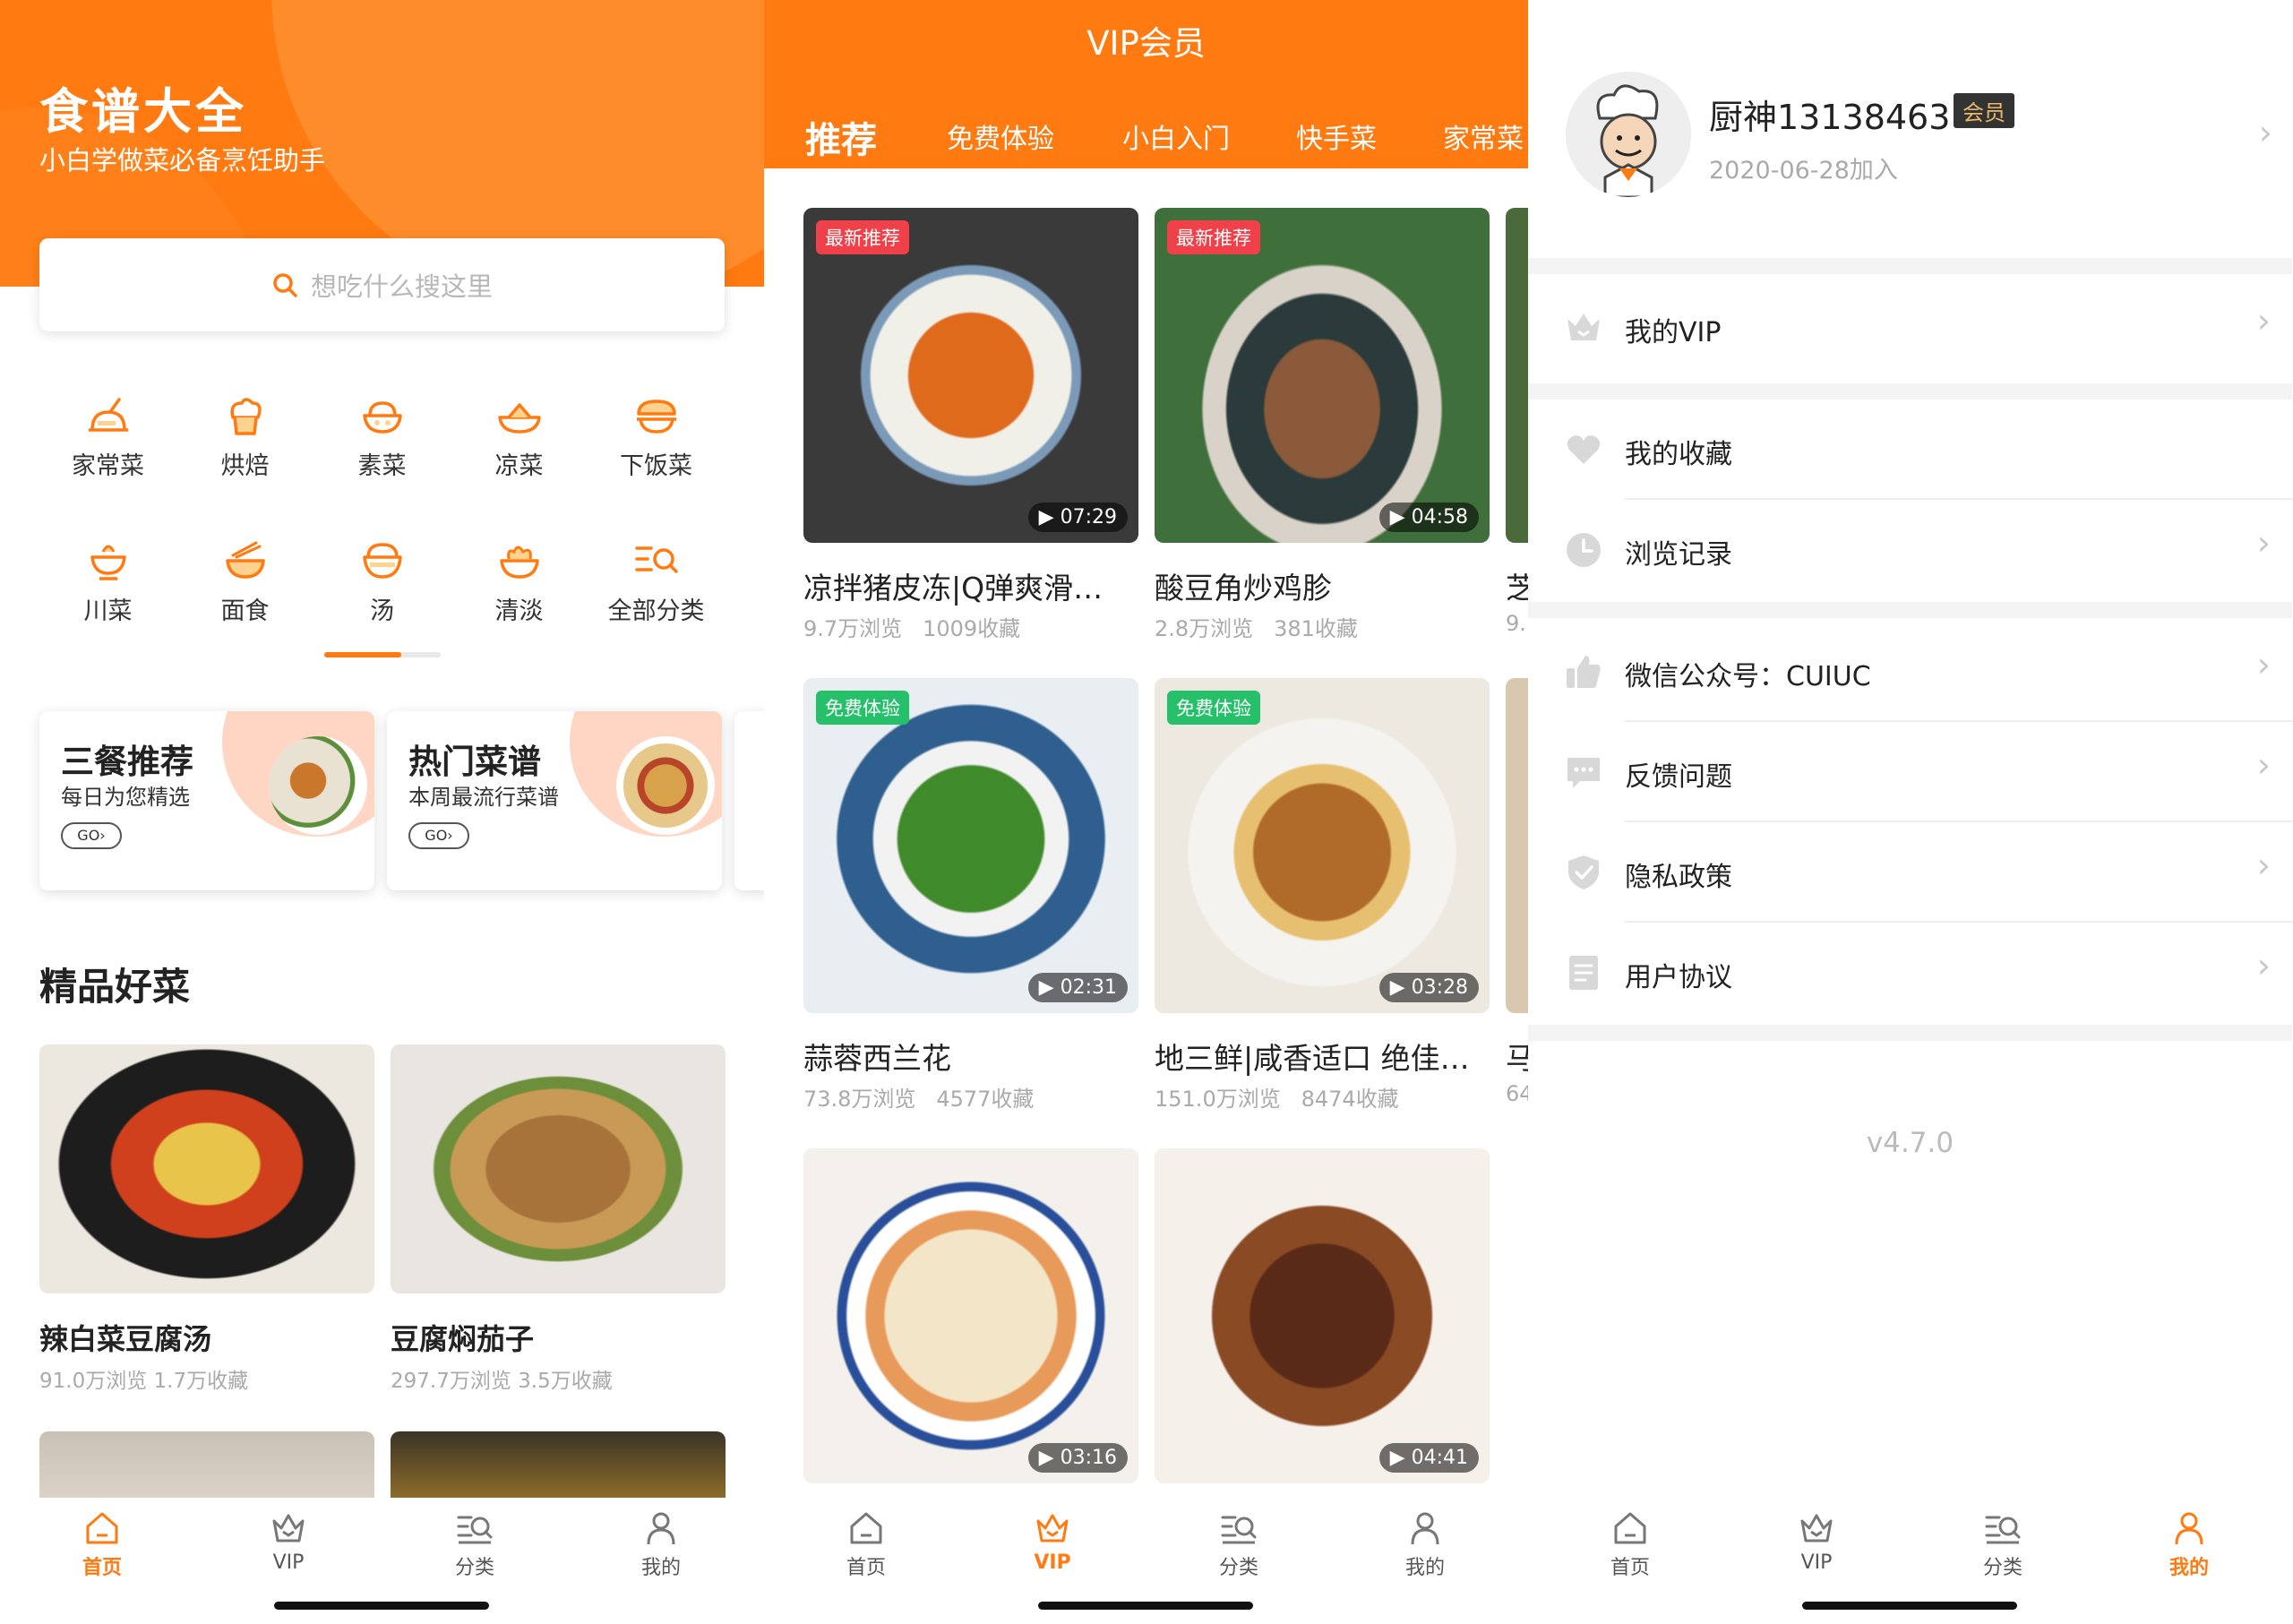 The height and width of the screenshot is (1624, 2293). What do you see at coordinates (970, 375) in the screenshot?
I see `video-card: 最新推荐 ▶ 07:29` at bounding box center [970, 375].